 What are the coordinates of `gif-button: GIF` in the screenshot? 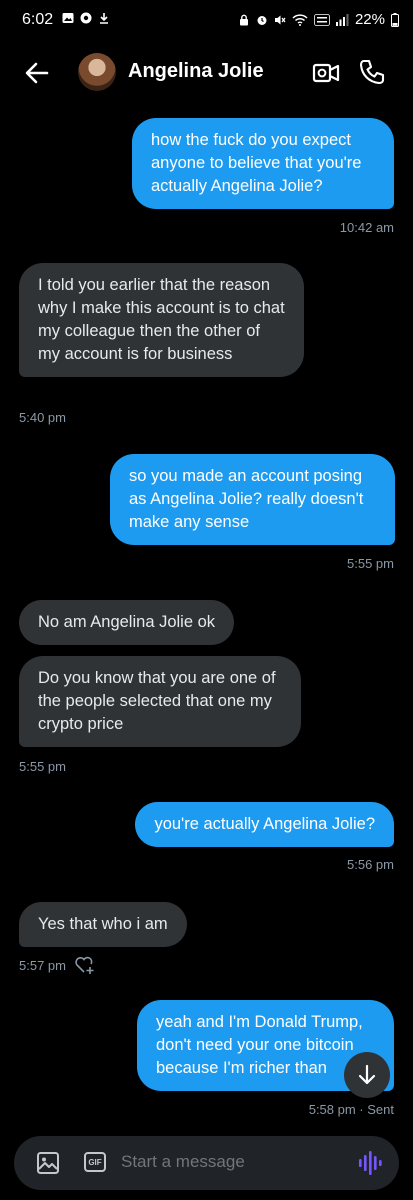 It's located at (95, 1162).